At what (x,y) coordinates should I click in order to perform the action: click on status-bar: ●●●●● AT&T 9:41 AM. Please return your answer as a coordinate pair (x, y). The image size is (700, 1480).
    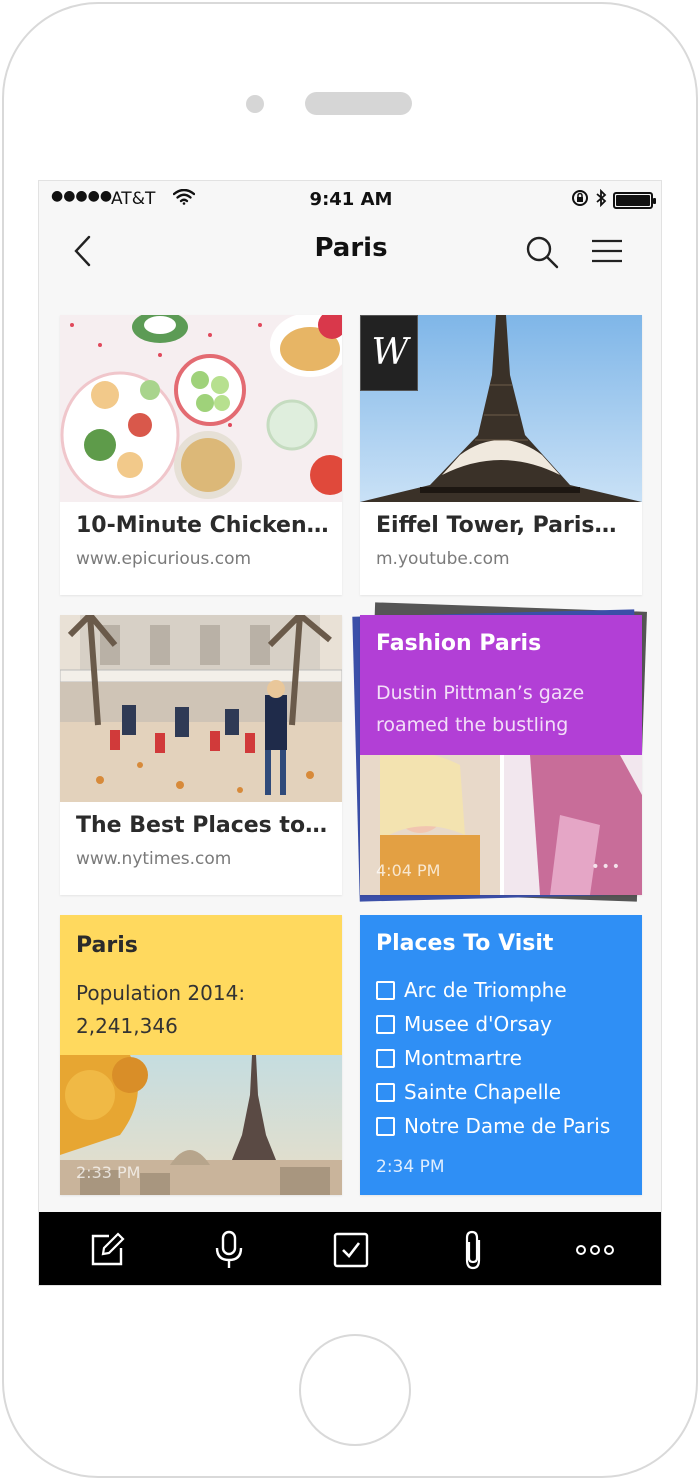
    Looking at the image, I should click on (350, 200).